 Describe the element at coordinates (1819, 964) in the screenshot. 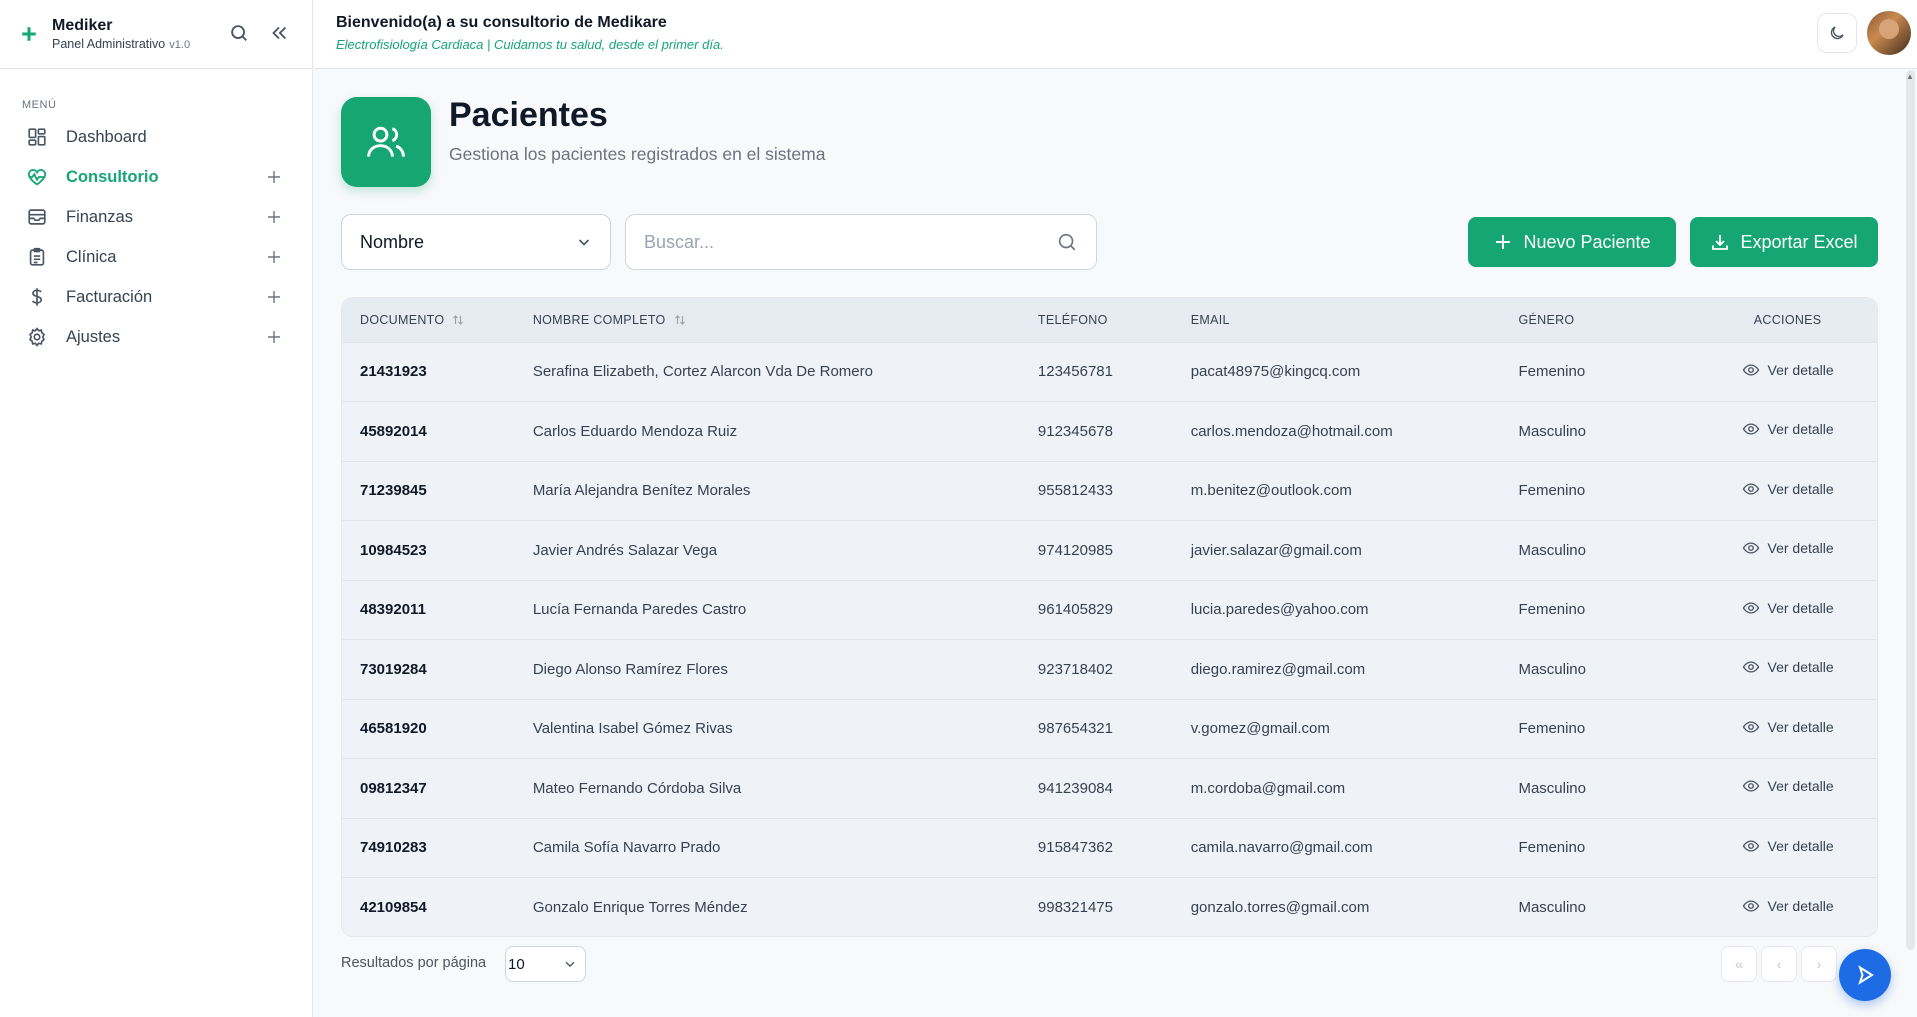

I see `next-page-button: ›` at that location.